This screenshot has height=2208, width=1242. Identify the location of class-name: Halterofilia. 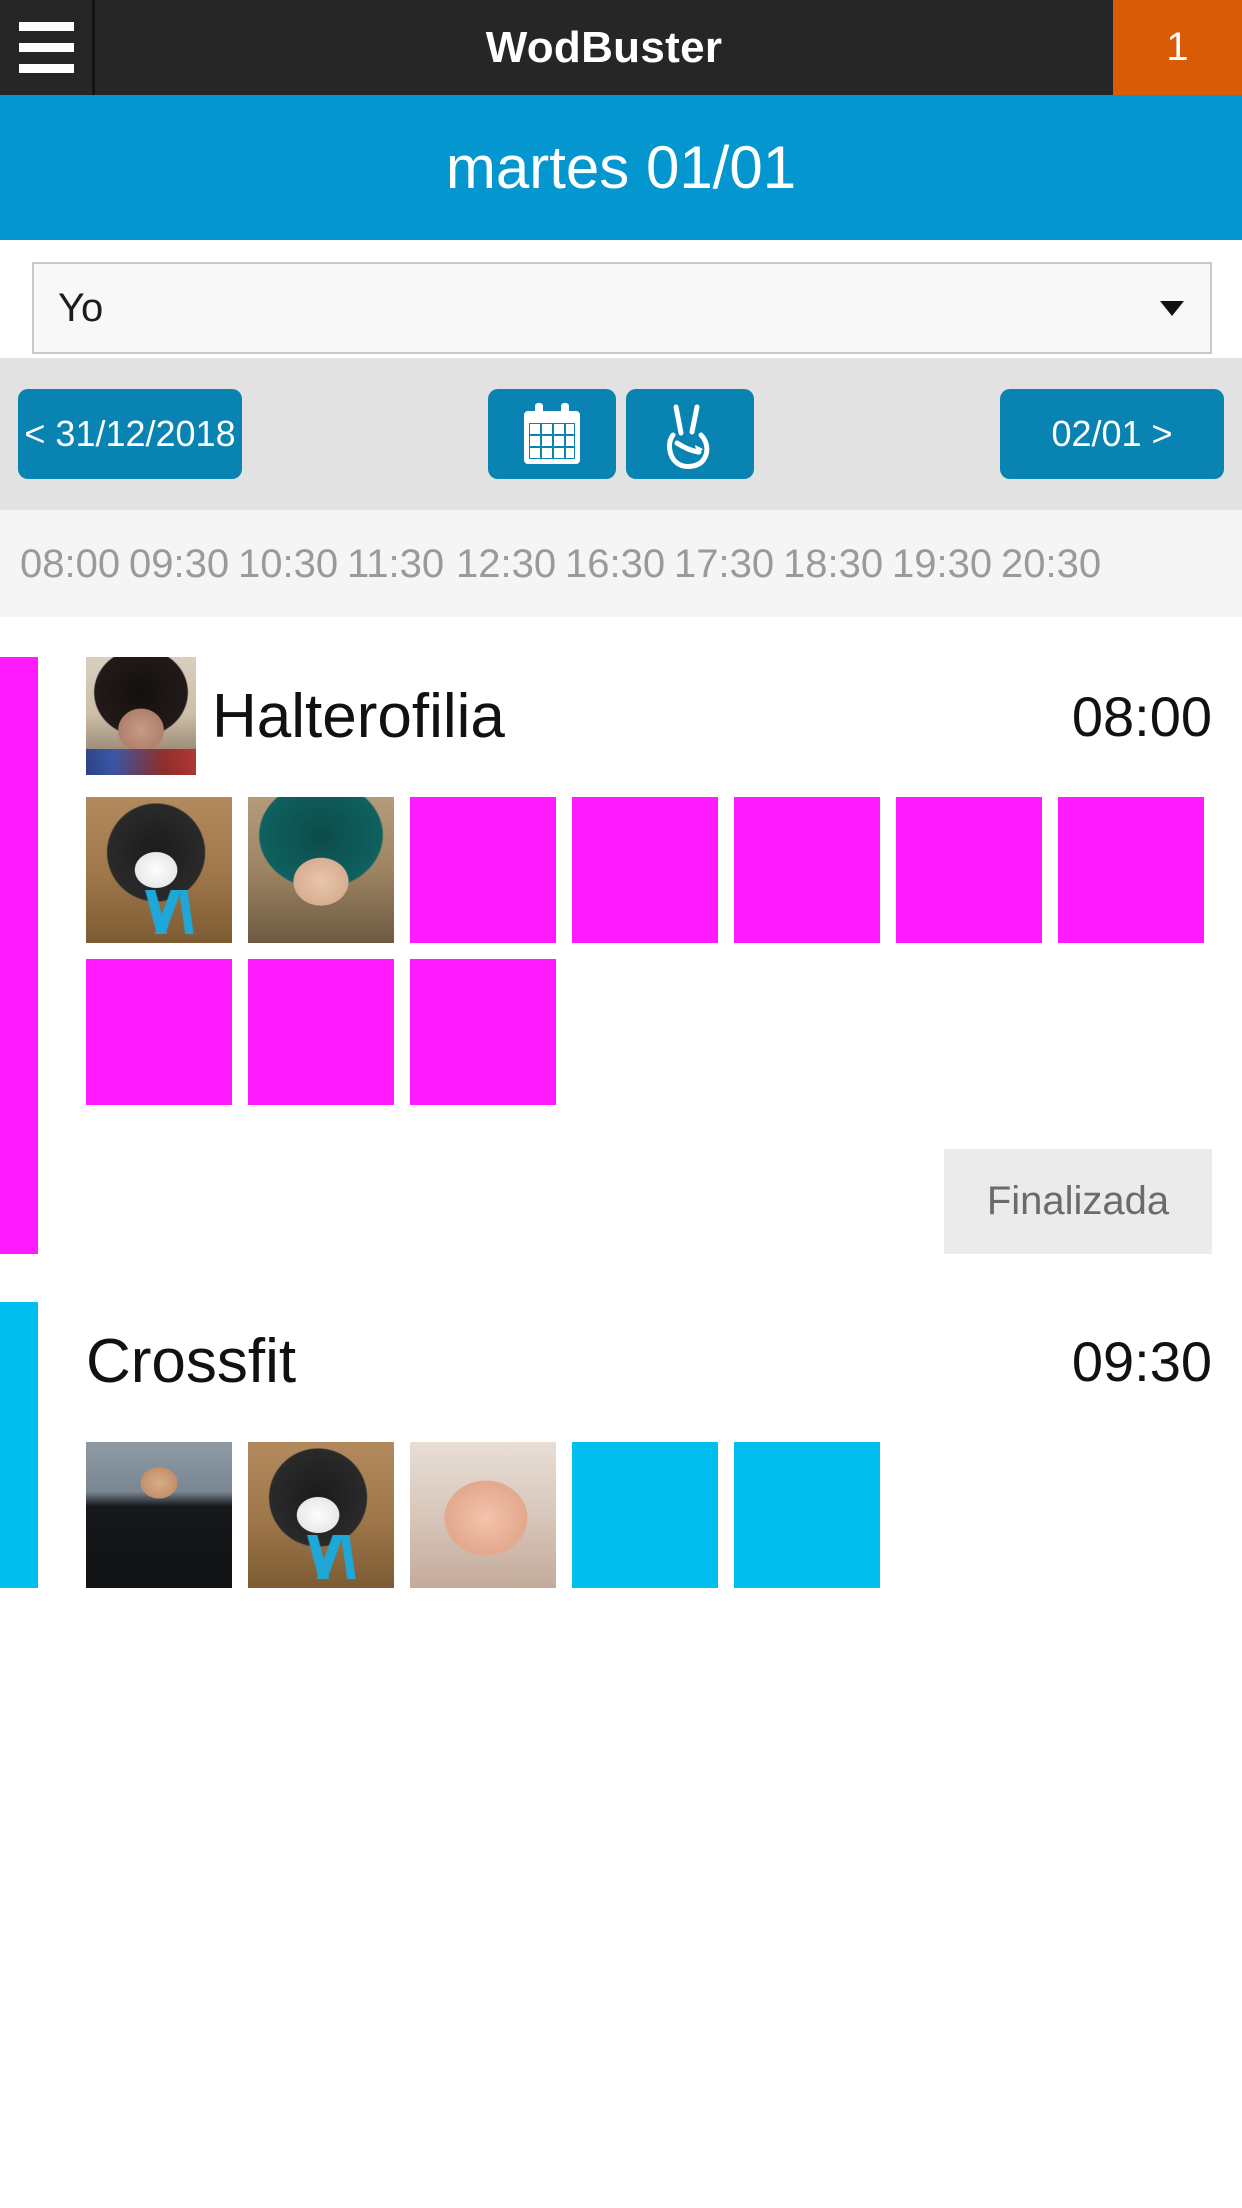
(358, 716).